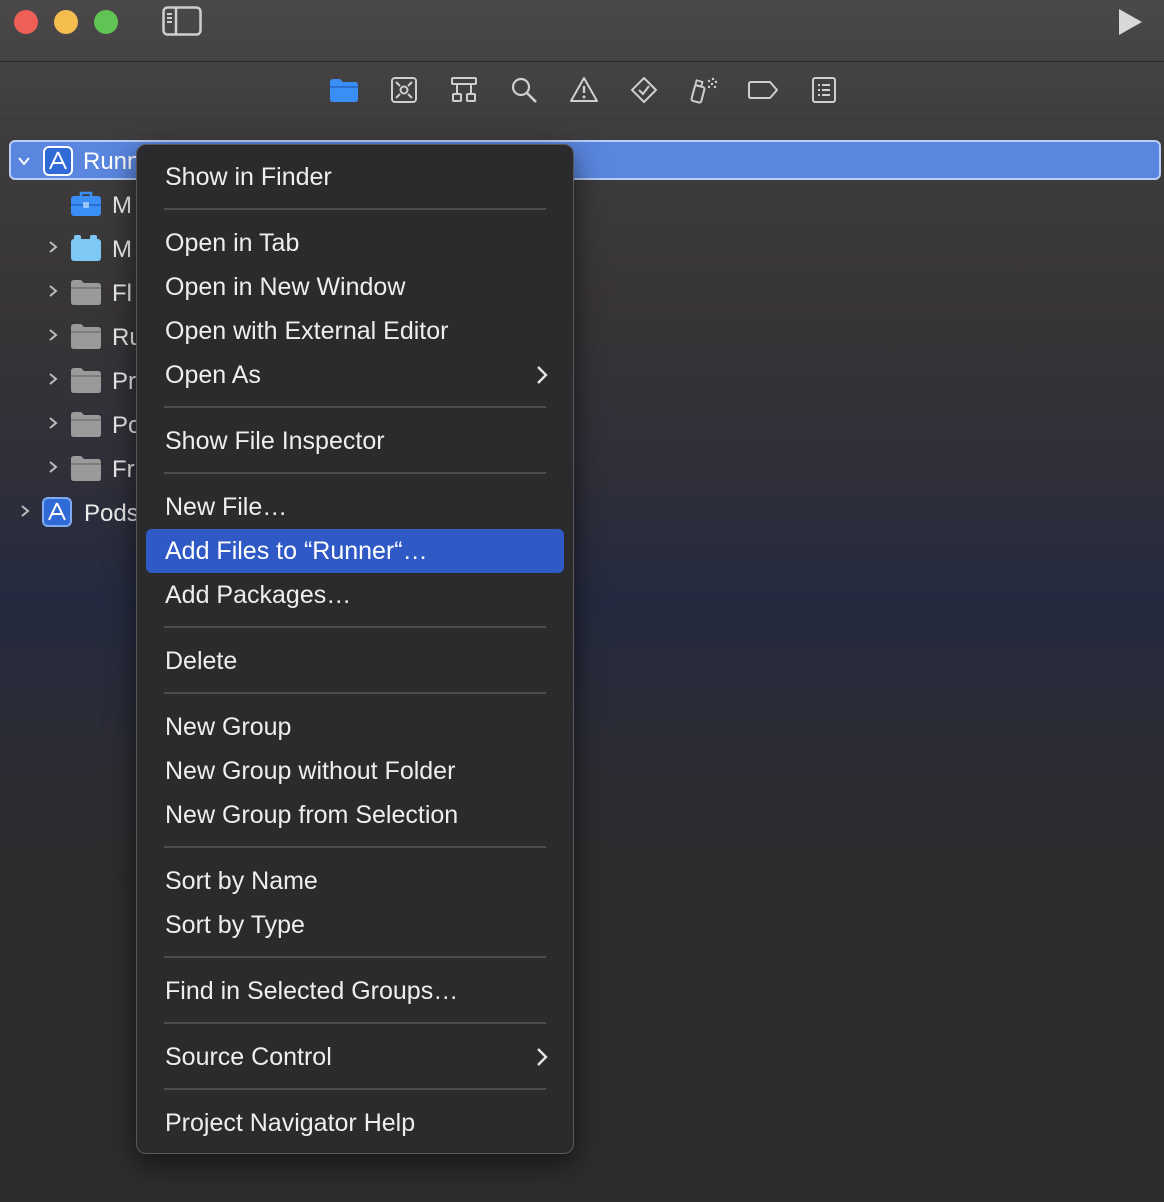 The image size is (1164, 1202). What do you see at coordinates (307, 331) in the screenshot?
I see `menu-item-label: Open with External Editor` at bounding box center [307, 331].